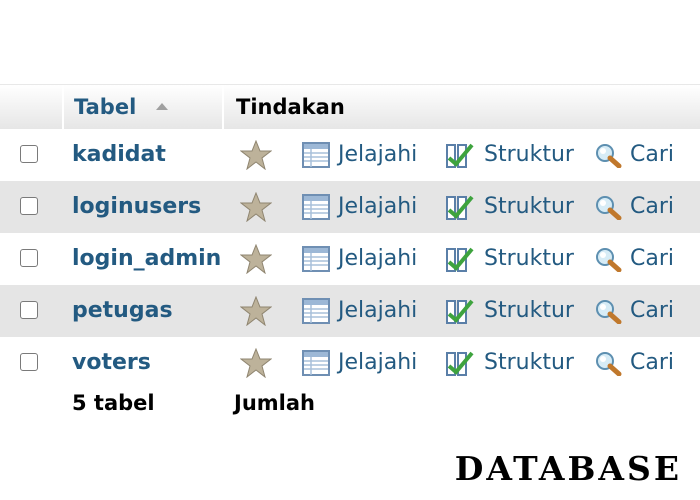 The width and height of the screenshot is (700, 500). Describe the element at coordinates (32, 107) in the screenshot. I see `header-checkbox-column` at that location.